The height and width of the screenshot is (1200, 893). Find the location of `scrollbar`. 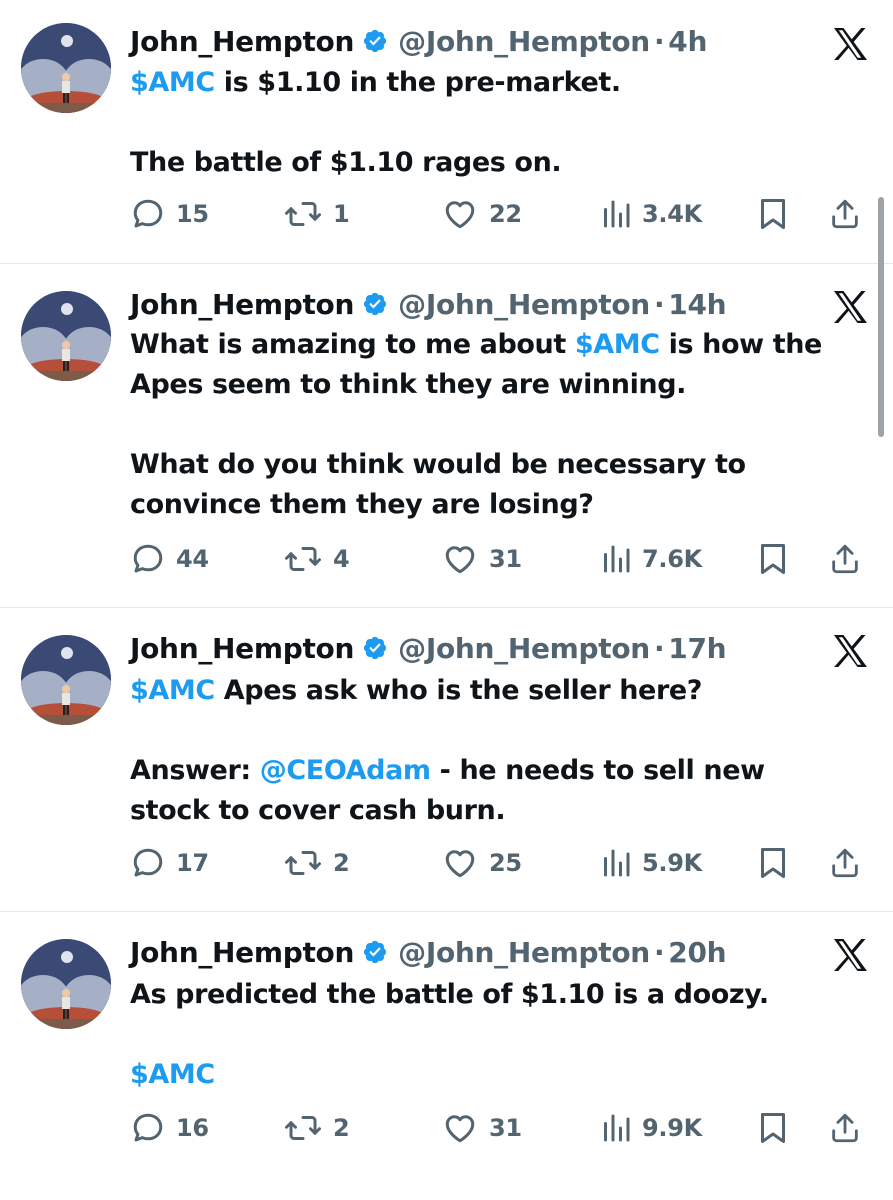

scrollbar is located at coordinates (881, 317).